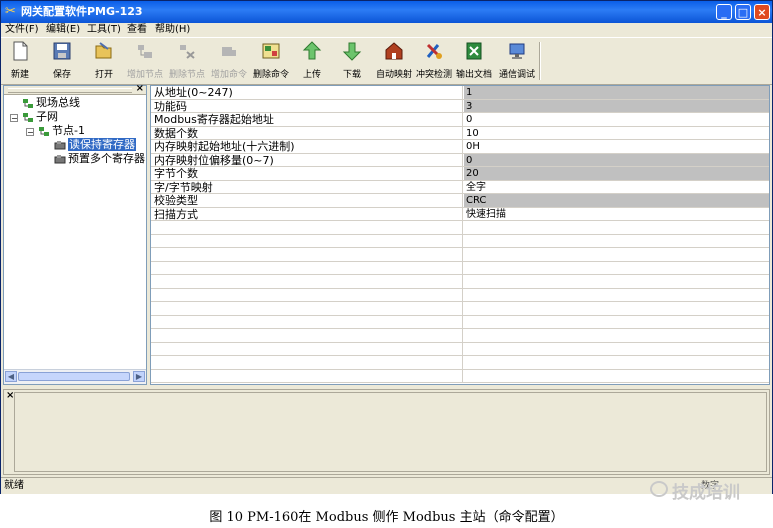 Image resolution: width=773 pixels, height=528 pixels. Describe the element at coordinates (75, 234) in the screenshot. I see `project-tree: × 现场总线 − 子网 − 节点-1 读保持寄存器 预置多个寄存器 ◀ ▶` at that location.